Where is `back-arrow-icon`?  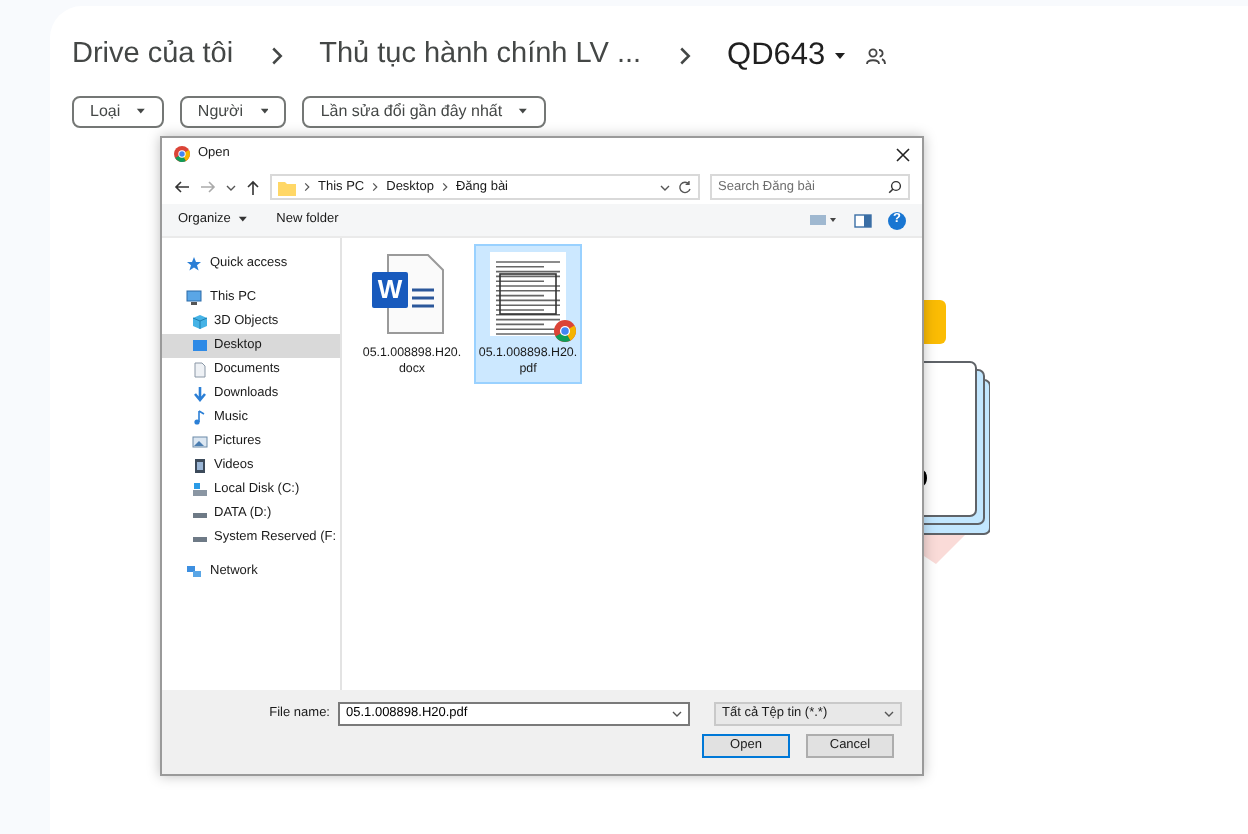 back-arrow-icon is located at coordinates (182, 187).